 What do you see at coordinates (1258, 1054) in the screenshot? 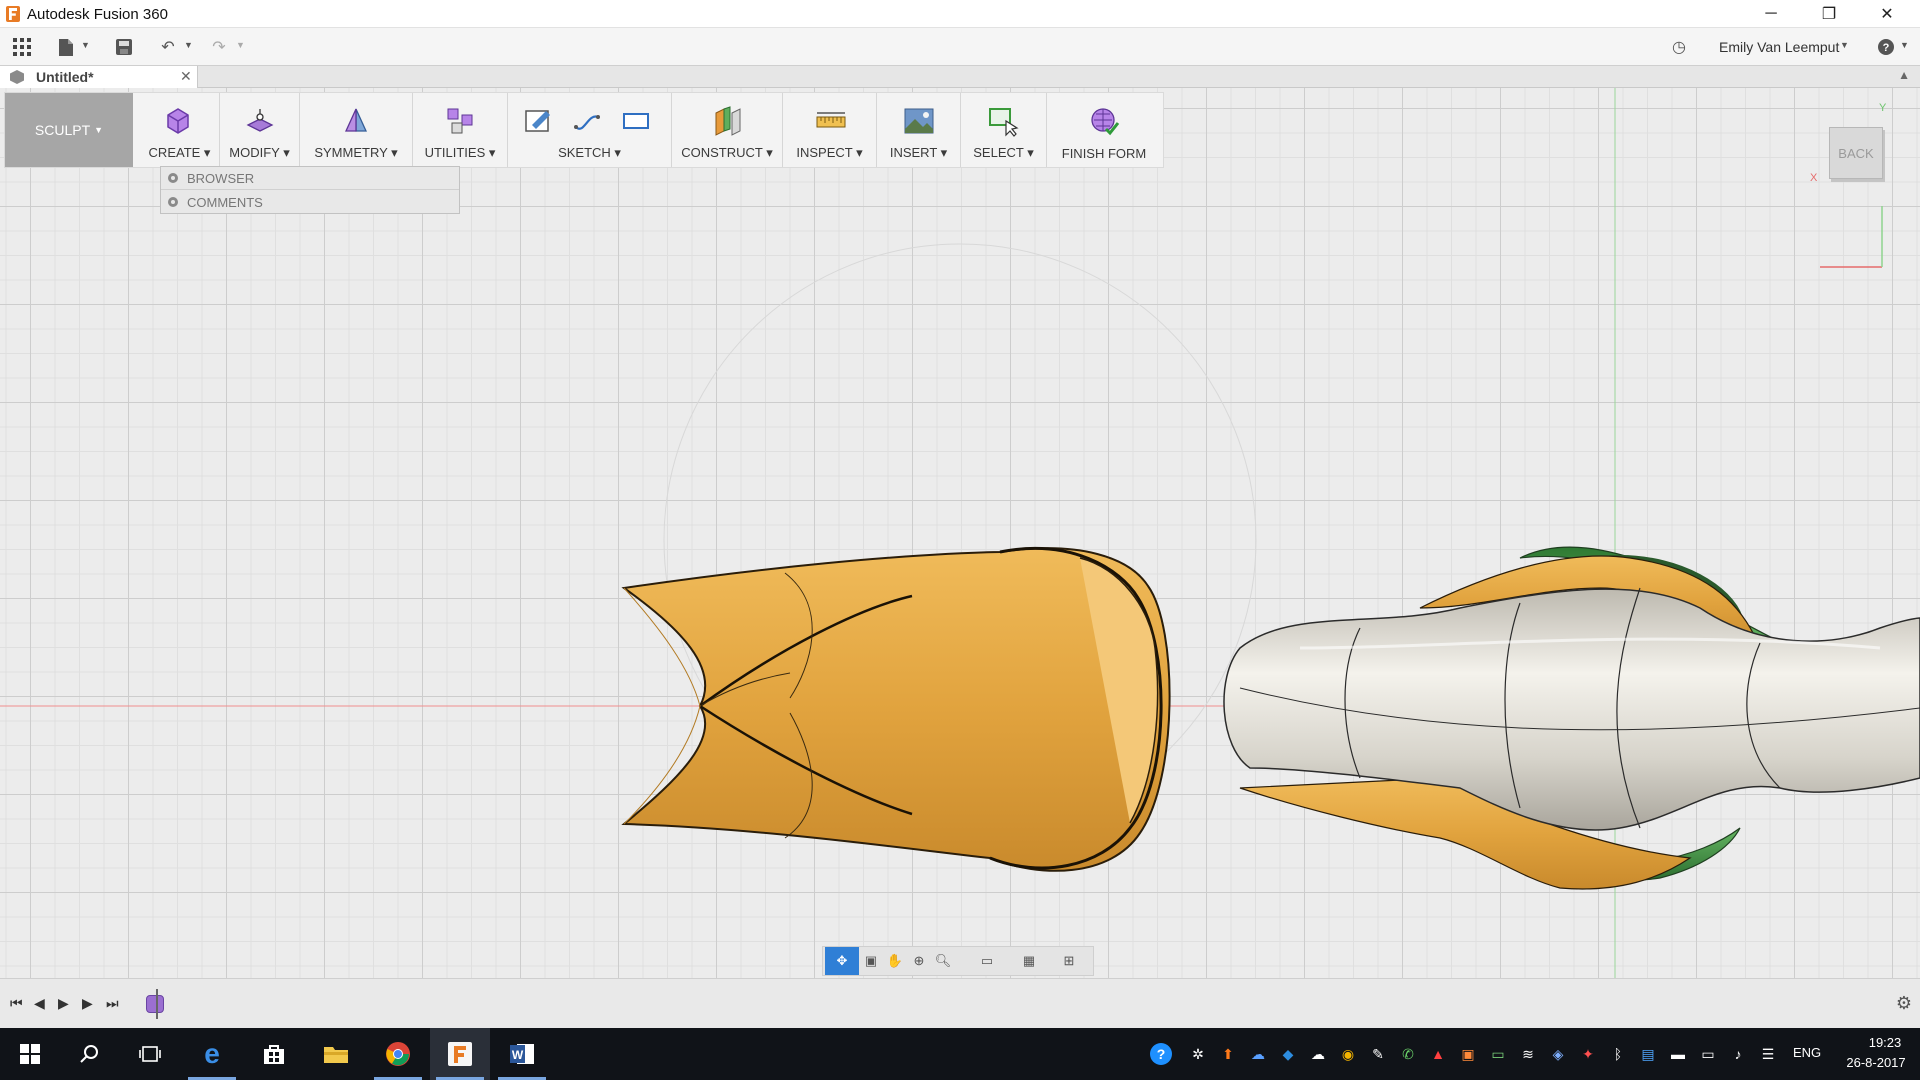
I see `onedrive-tray-icon: ☁` at bounding box center [1258, 1054].